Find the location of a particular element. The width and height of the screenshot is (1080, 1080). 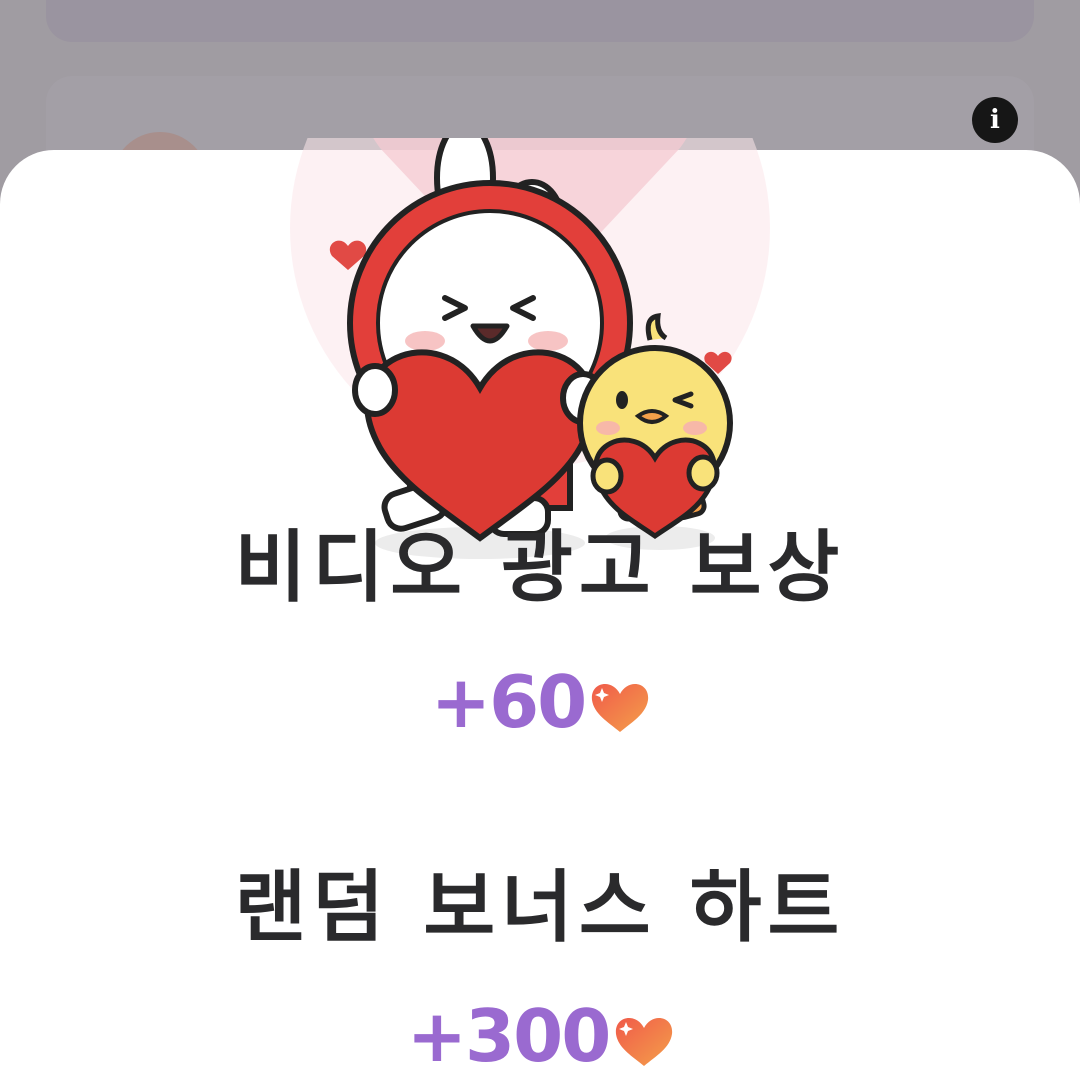

background-card-top is located at coordinates (540, 21).